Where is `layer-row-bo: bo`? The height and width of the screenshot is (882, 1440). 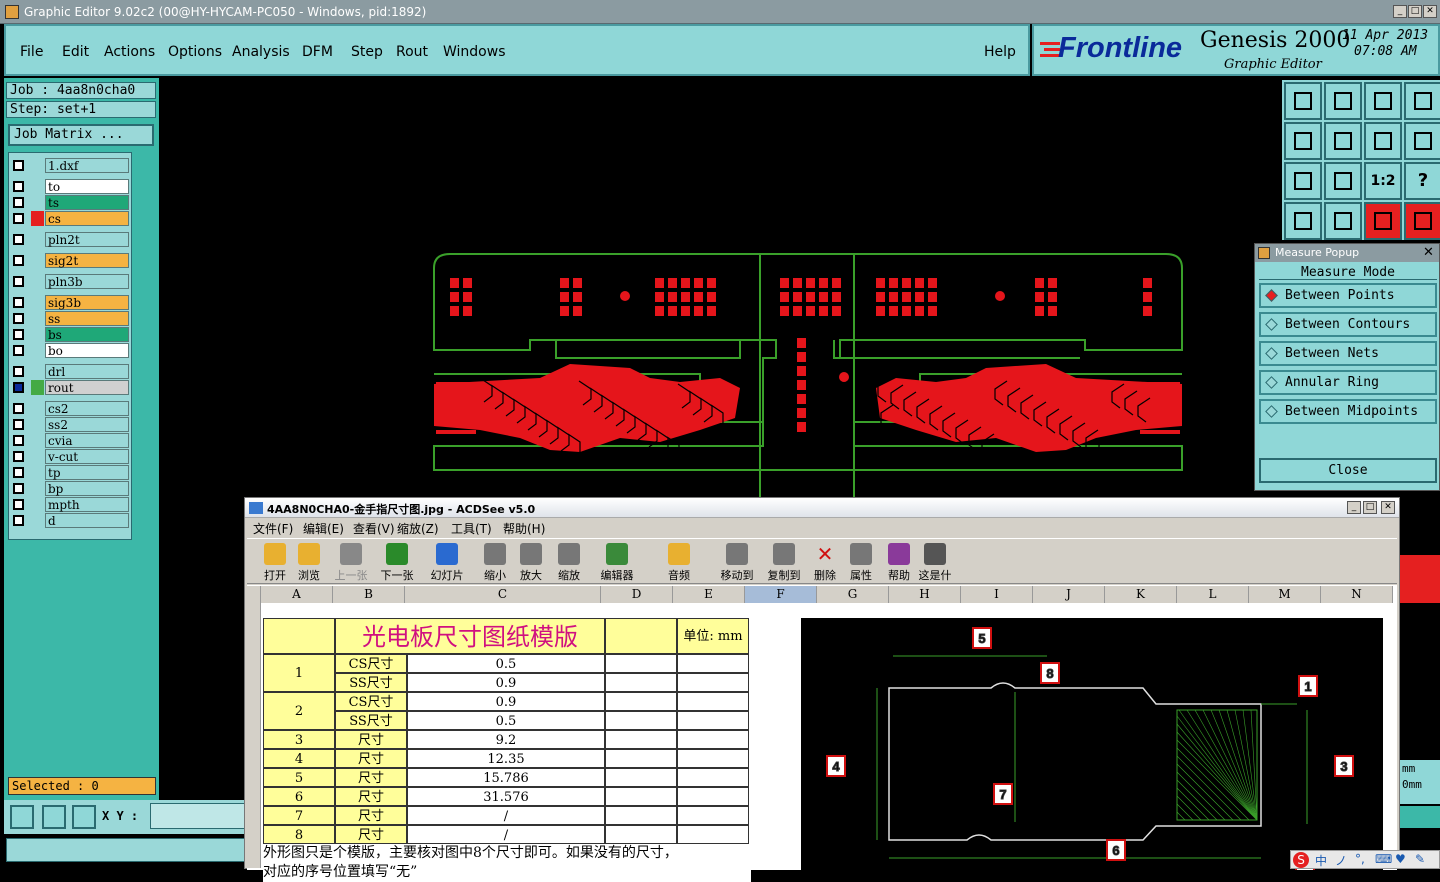
layer-row-bo: bo is located at coordinates (70, 350).